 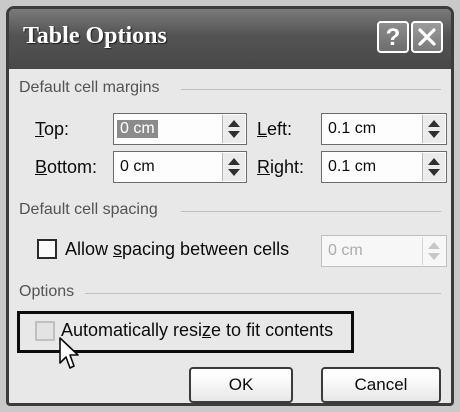 I want to click on title-bar: Table Options ?, so click(x=230, y=39).